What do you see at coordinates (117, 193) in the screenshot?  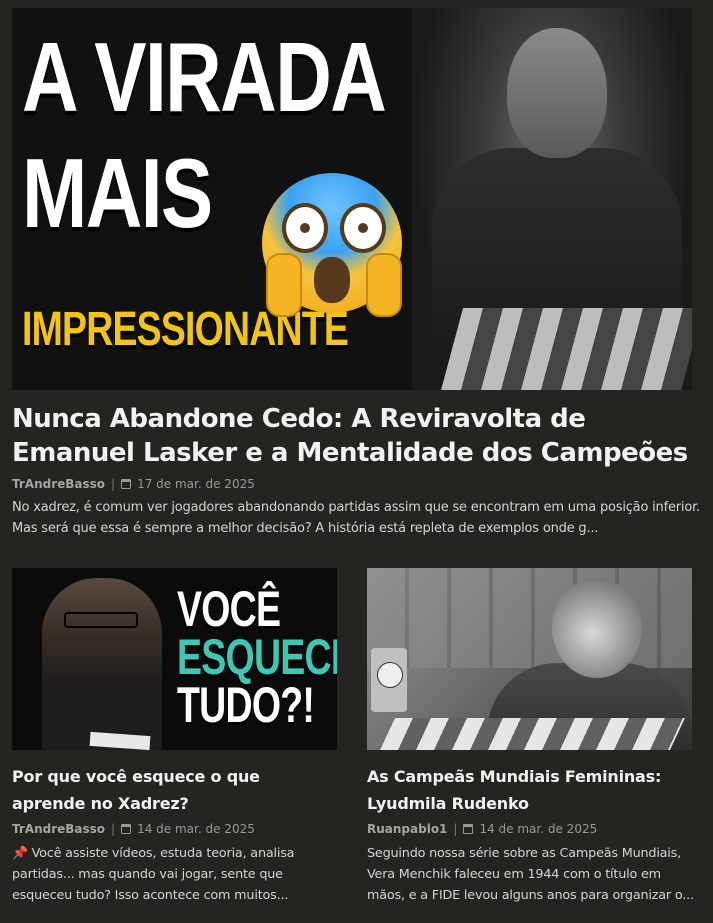 I see `thumbnail-headline-2: MAIS` at bounding box center [117, 193].